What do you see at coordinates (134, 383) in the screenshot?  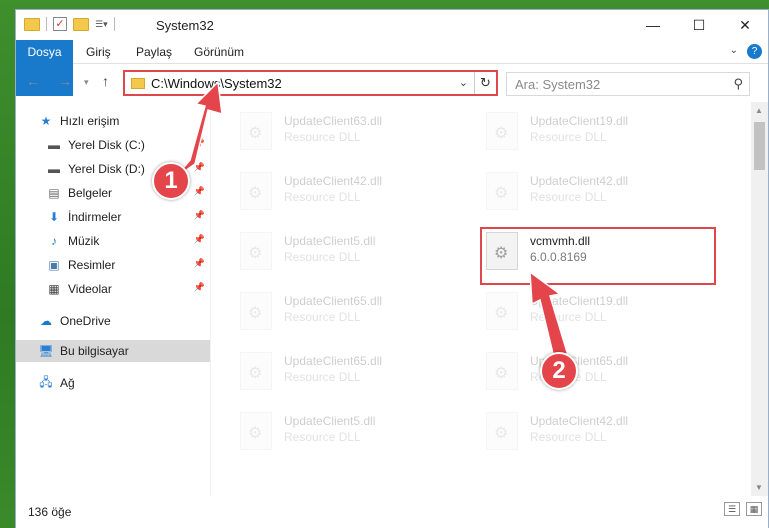 I see `sidebar-item-network: 🖧 Ağ` at bounding box center [134, 383].